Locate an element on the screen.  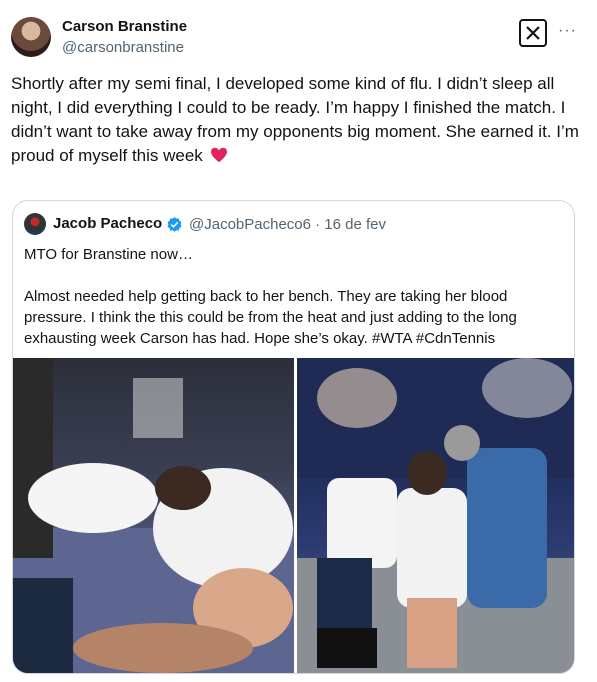
quoted-author-avatar is located at coordinates (35, 224).